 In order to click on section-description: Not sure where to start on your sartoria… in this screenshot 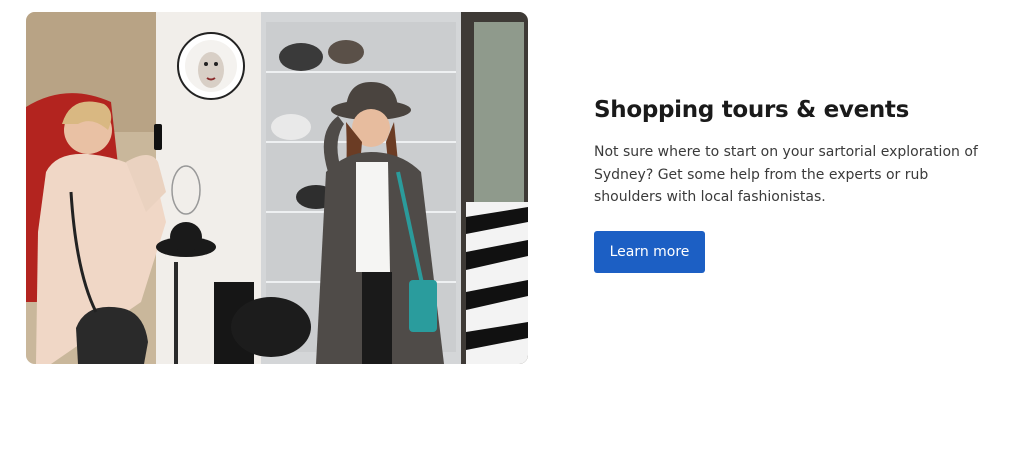, I will do `click(786, 174)`.